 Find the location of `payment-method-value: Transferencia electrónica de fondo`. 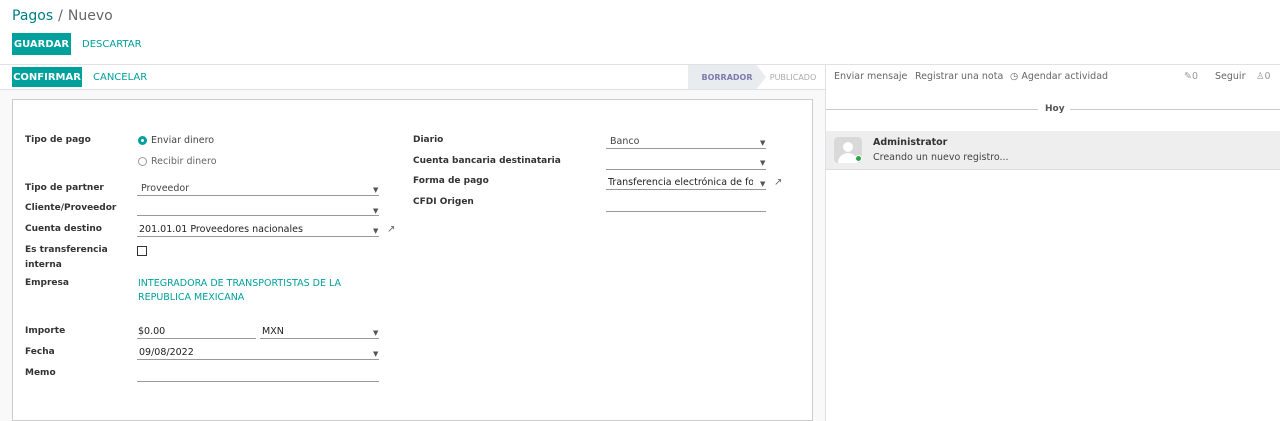

payment-method-value: Transferencia electrónica de fondo is located at coordinates (680, 182).